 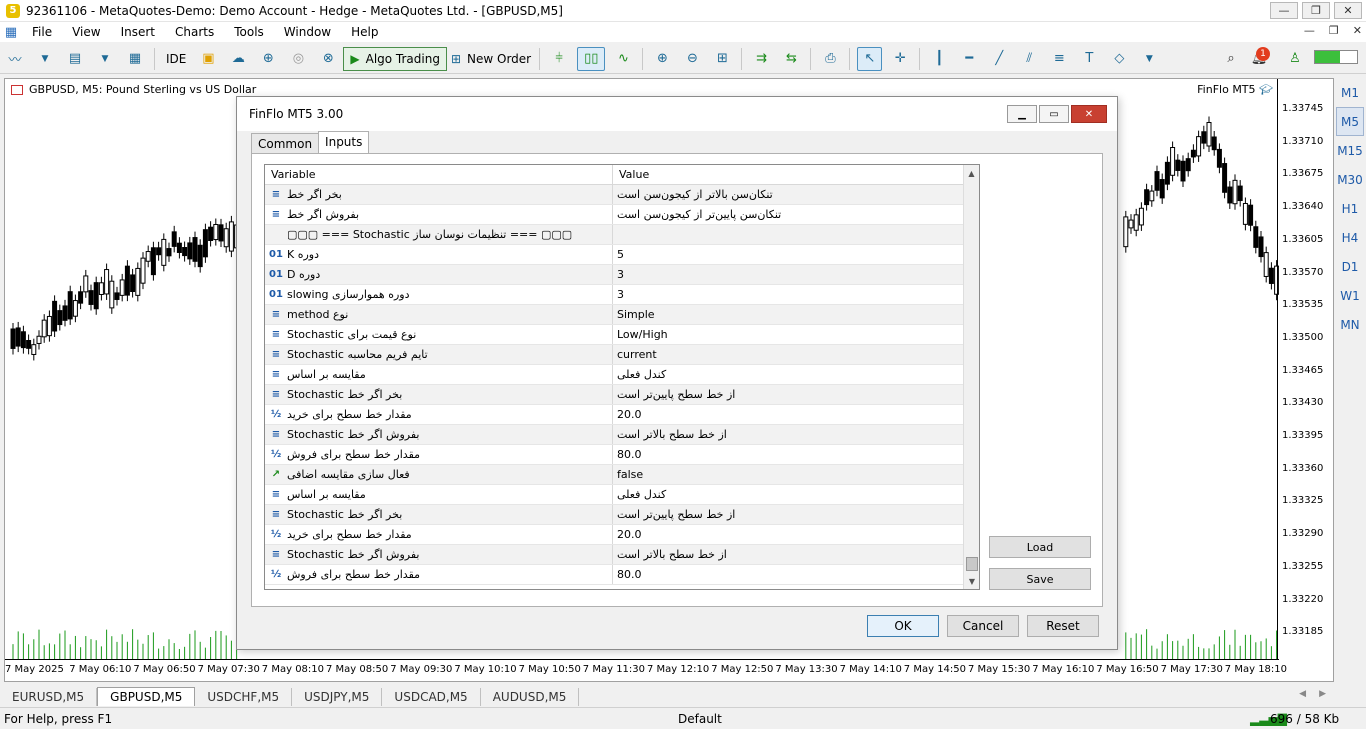 What do you see at coordinates (249, 32) in the screenshot?
I see `menu-tools: Tools` at bounding box center [249, 32].